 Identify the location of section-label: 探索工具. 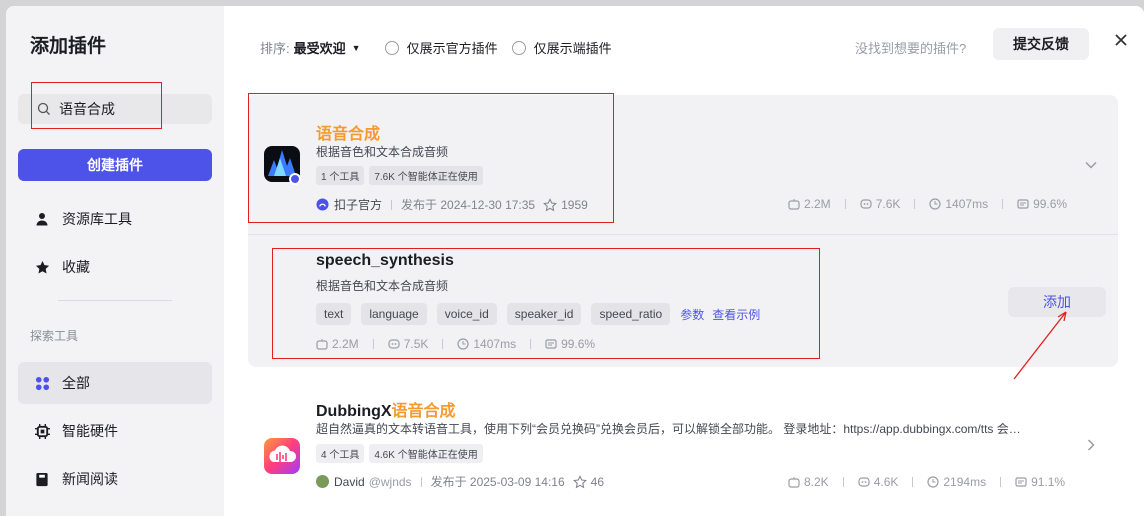
(54, 336).